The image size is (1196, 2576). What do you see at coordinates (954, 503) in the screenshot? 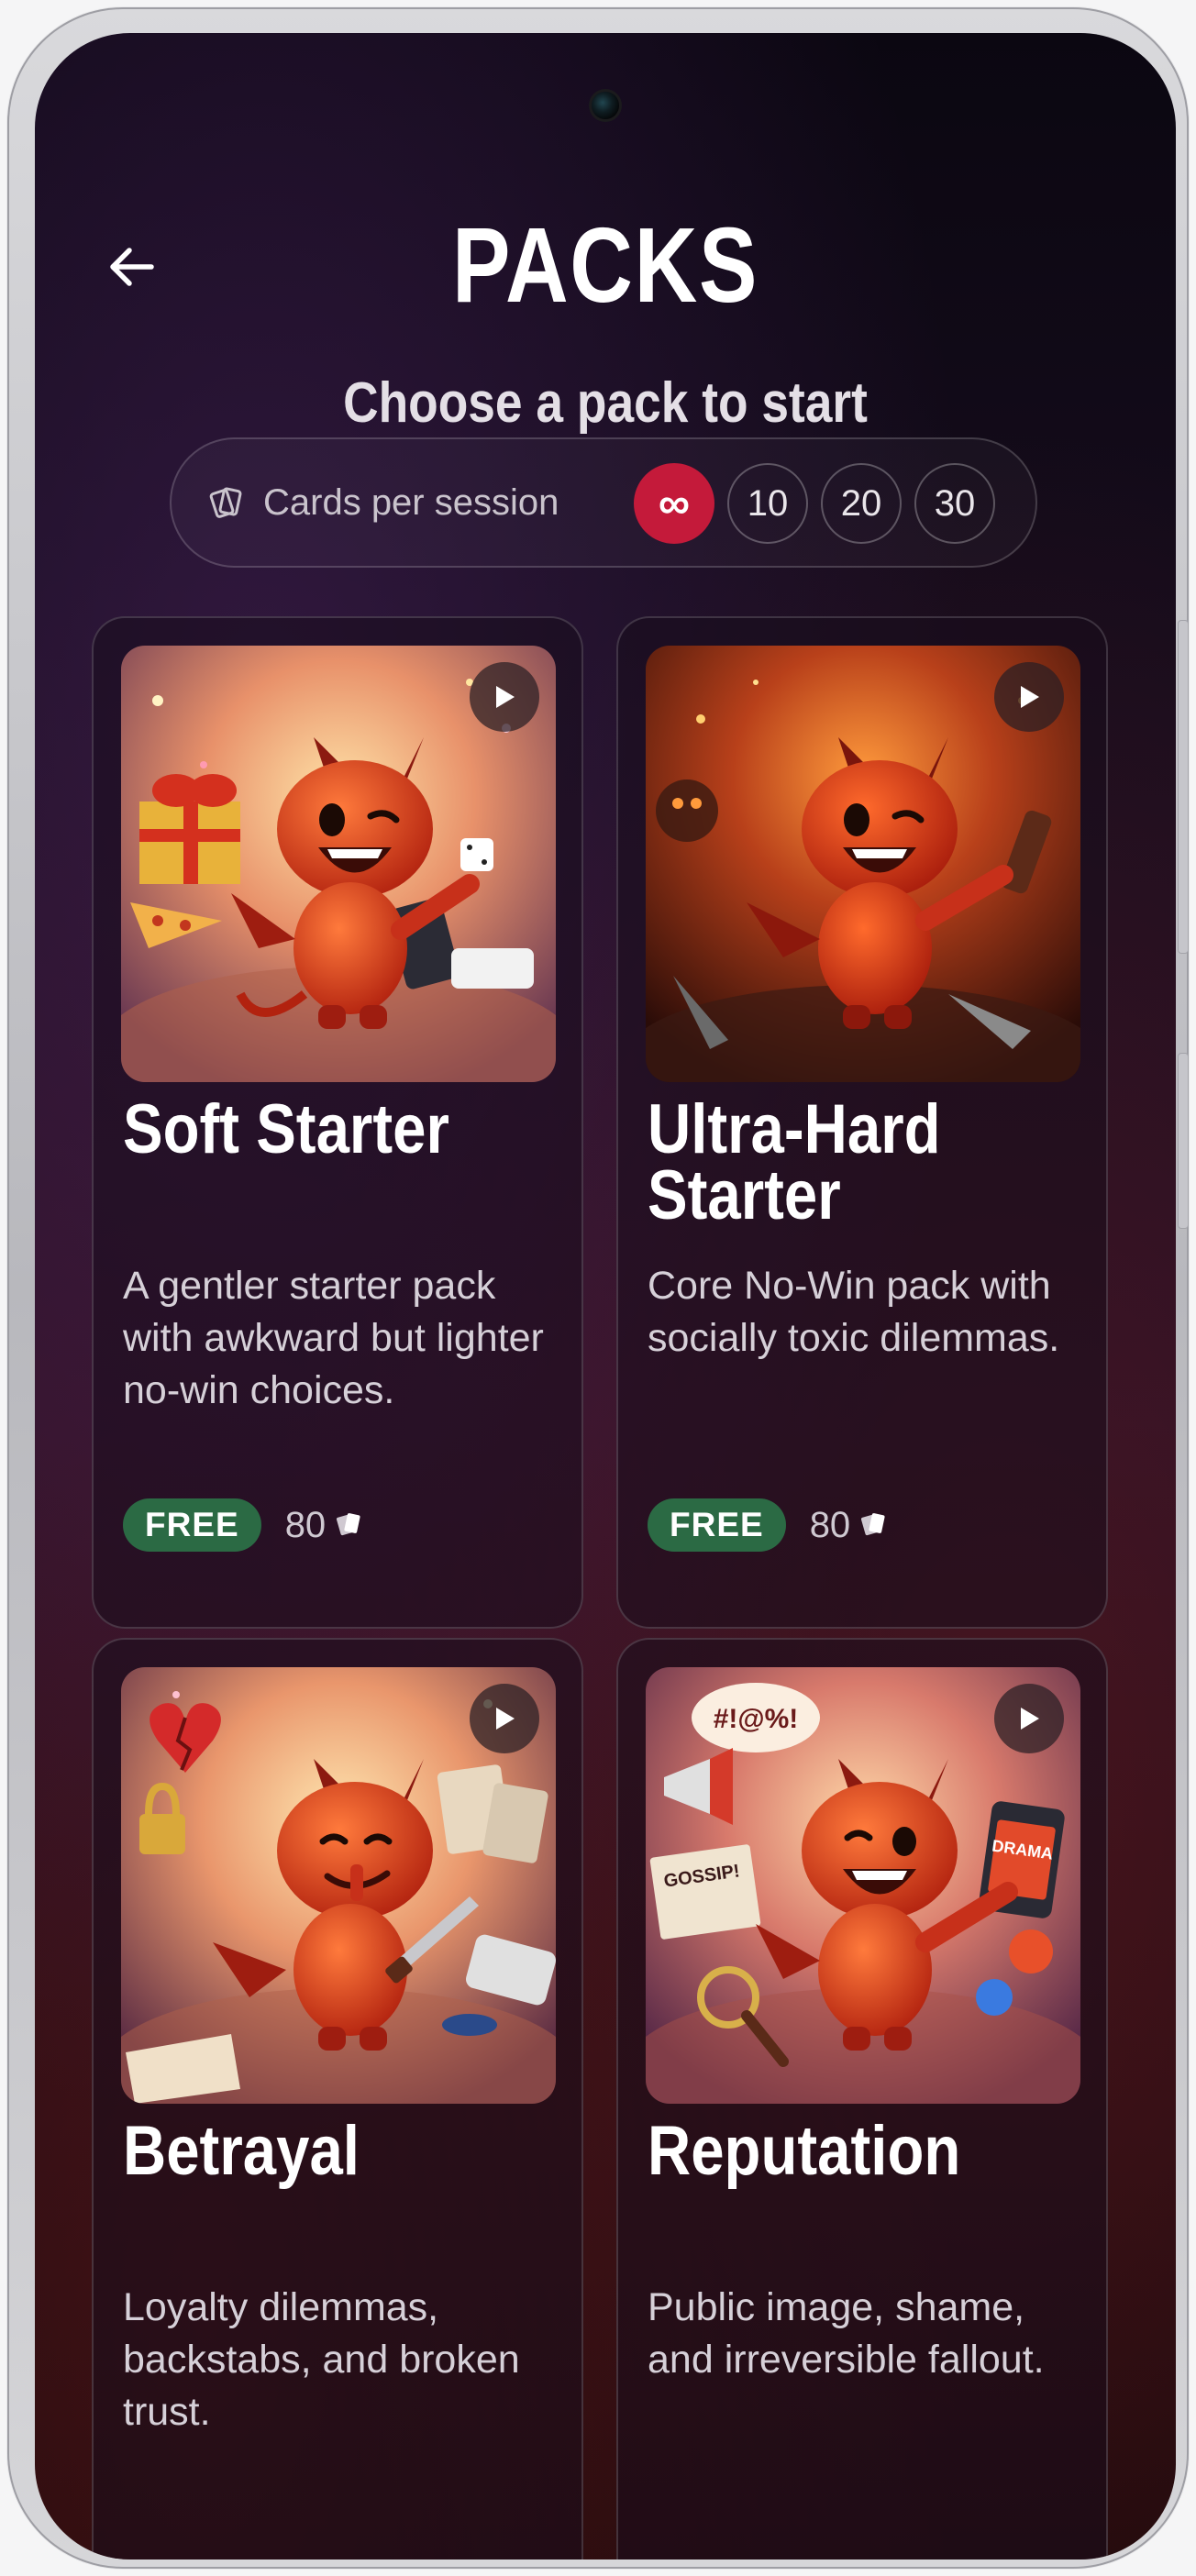
I see `session-option-30: 30` at bounding box center [954, 503].